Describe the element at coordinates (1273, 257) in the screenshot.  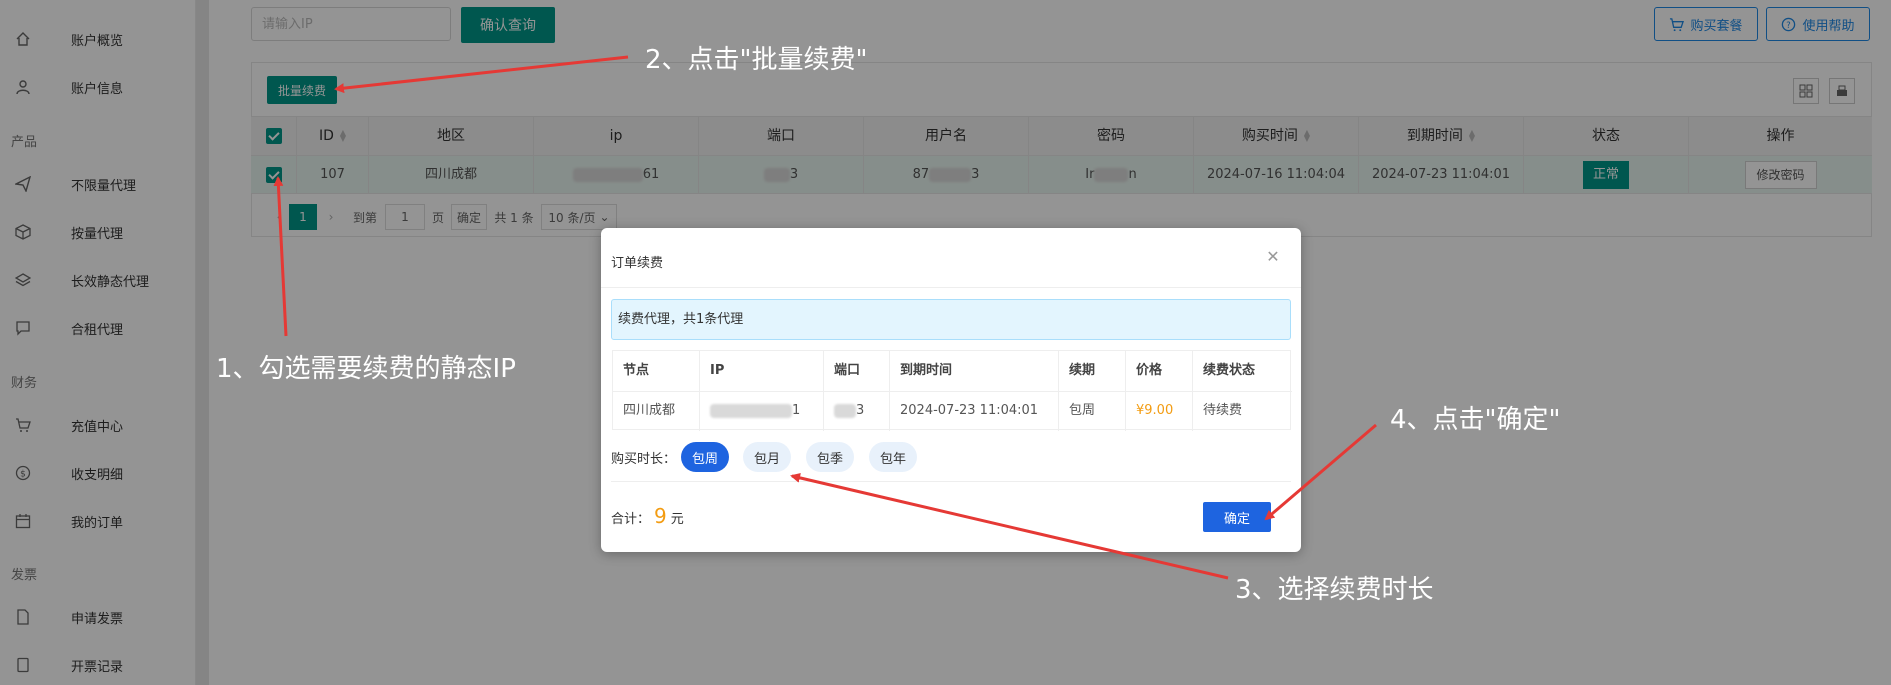
I see `close-icon: ✕` at that location.